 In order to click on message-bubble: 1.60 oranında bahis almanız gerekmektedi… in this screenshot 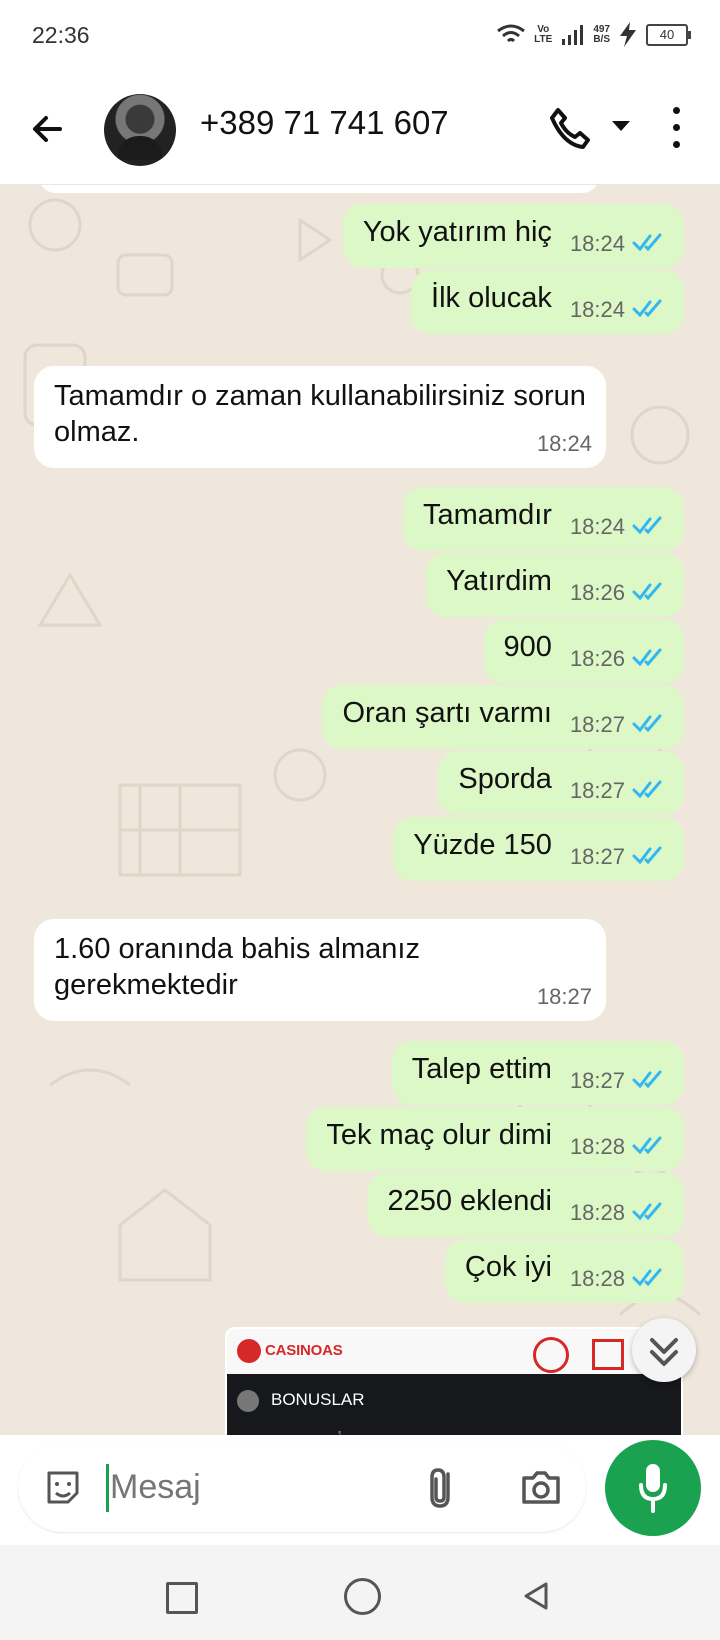, I will do `click(320, 970)`.